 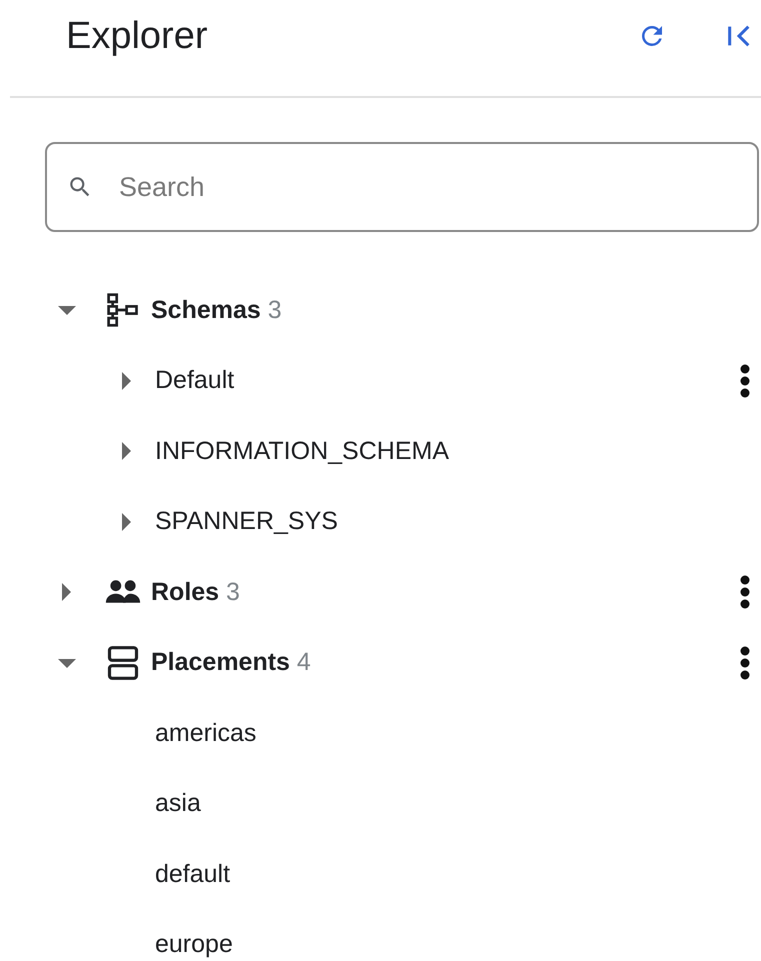 What do you see at coordinates (402, 187) in the screenshot?
I see `search-field: Search` at bounding box center [402, 187].